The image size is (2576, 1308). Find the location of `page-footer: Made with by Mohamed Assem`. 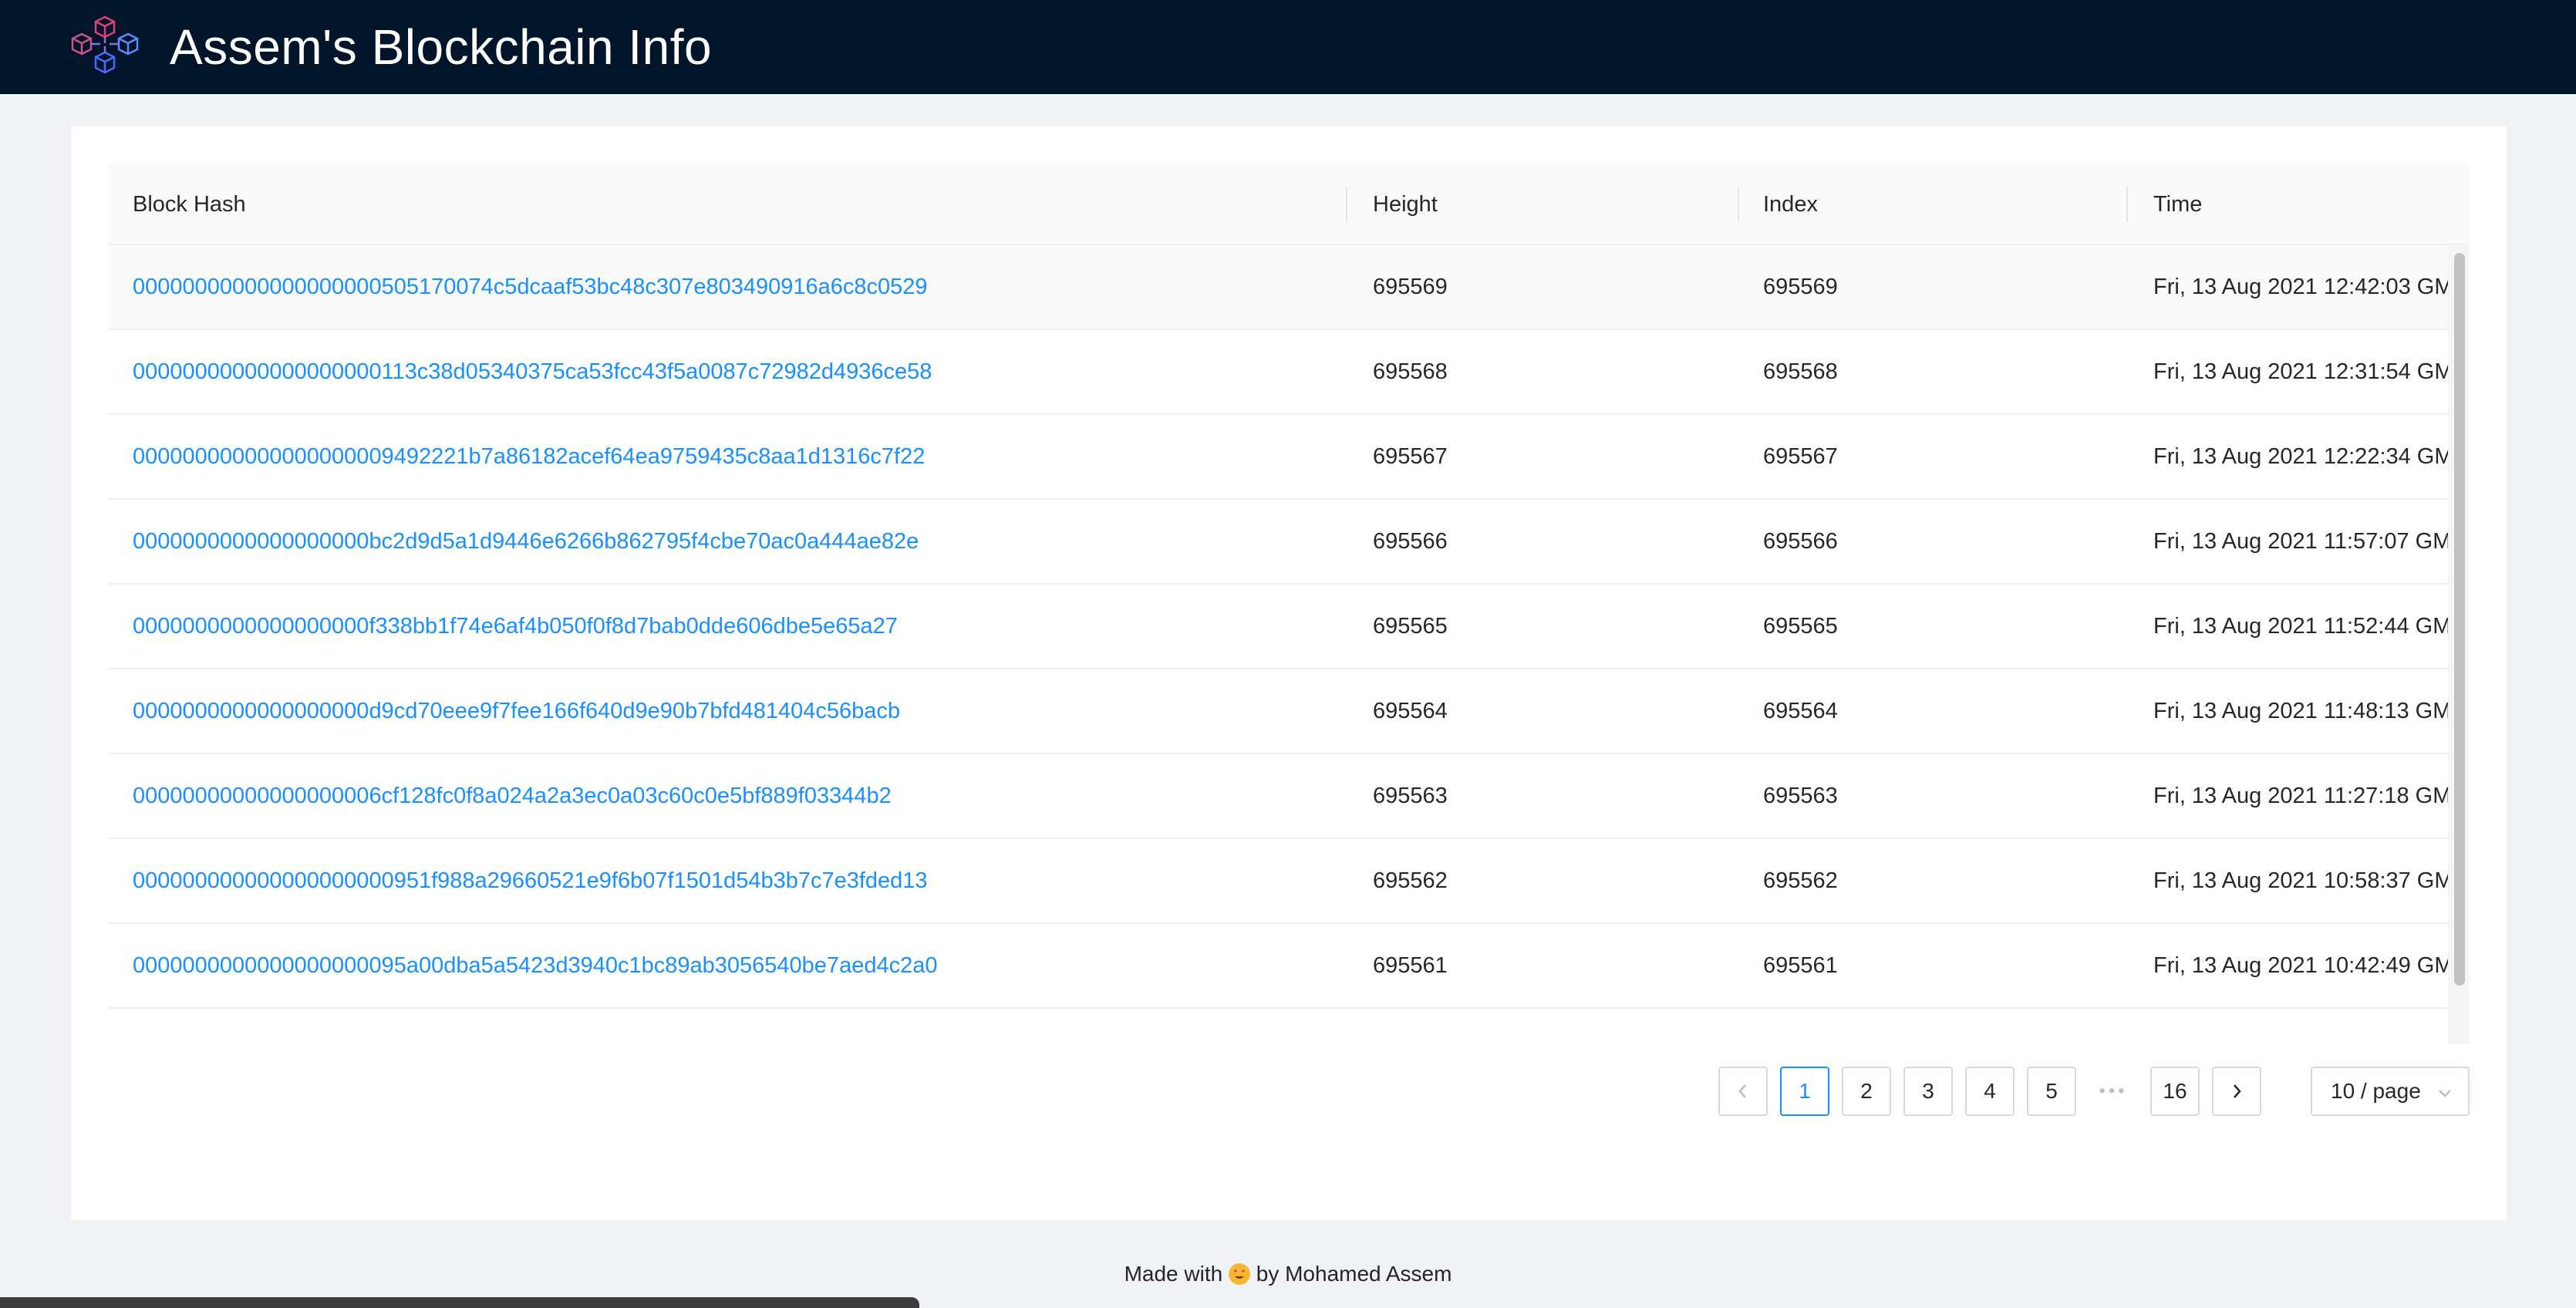

page-footer: Made with by Mohamed Assem is located at coordinates (1288, 1274).